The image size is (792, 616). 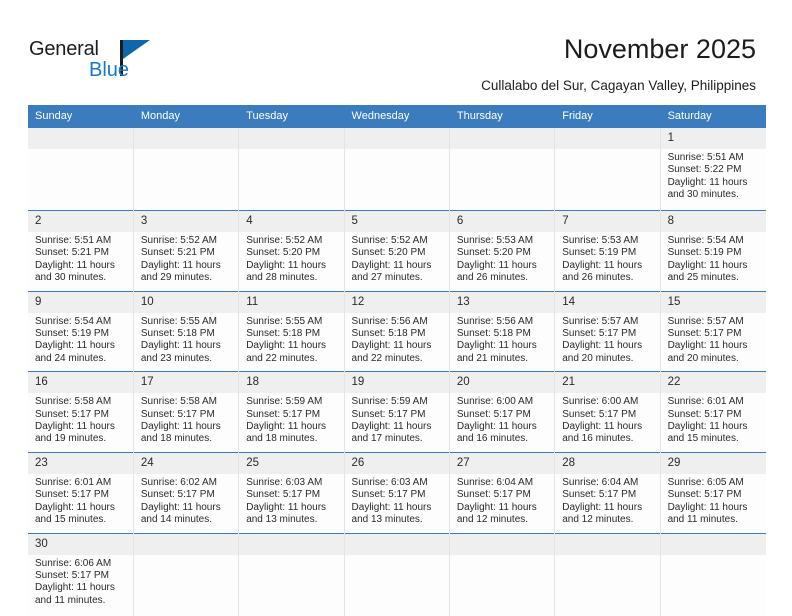 What do you see at coordinates (73, 321) in the screenshot?
I see `day-sun-info-line: Sunrise: 5:54 AM` at bounding box center [73, 321].